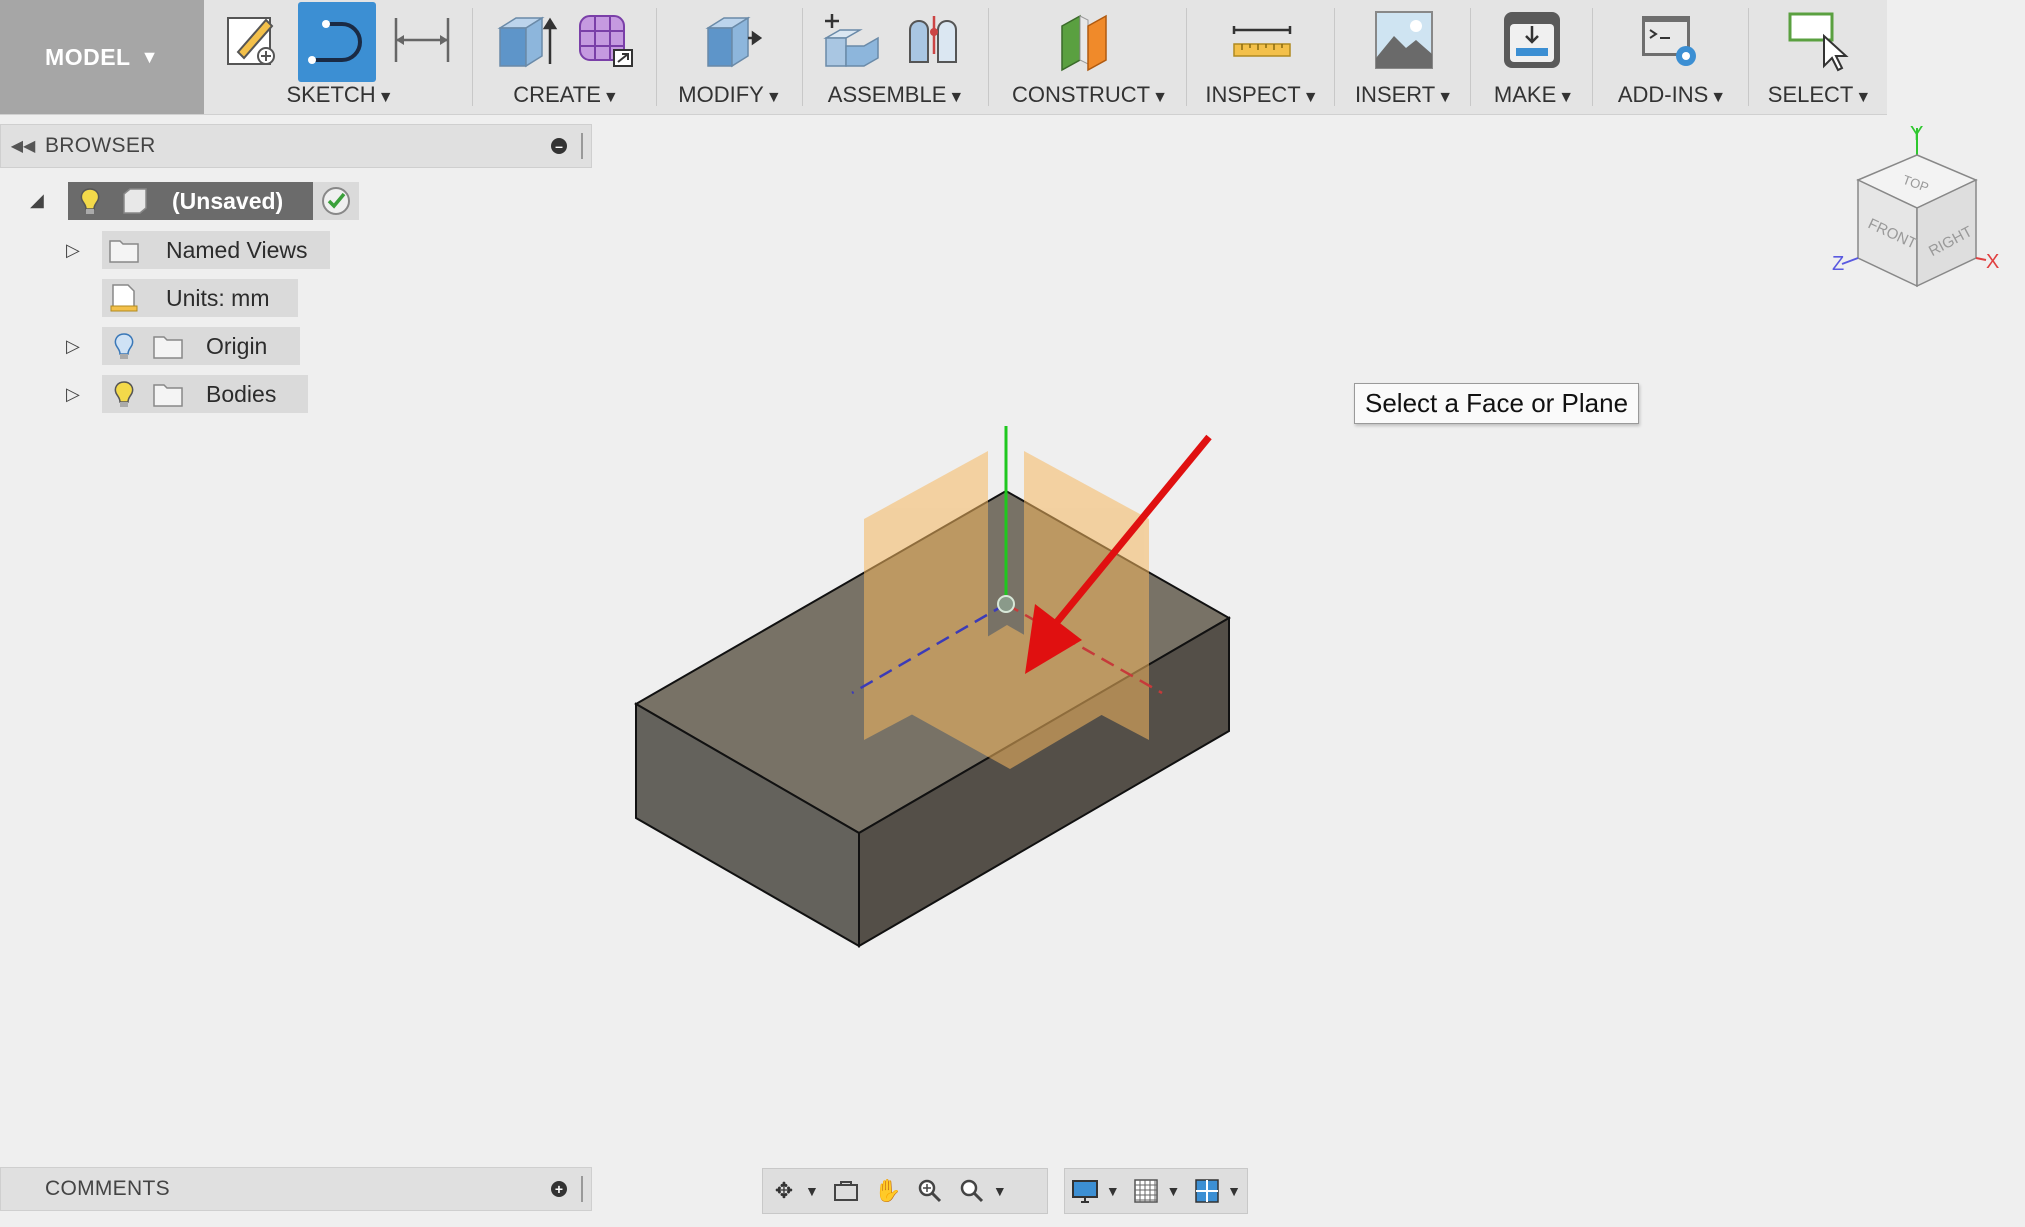 This screenshot has width=2025, height=1227. What do you see at coordinates (930, 1191) in the screenshot?
I see `zoom-icon` at bounding box center [930, 1191].